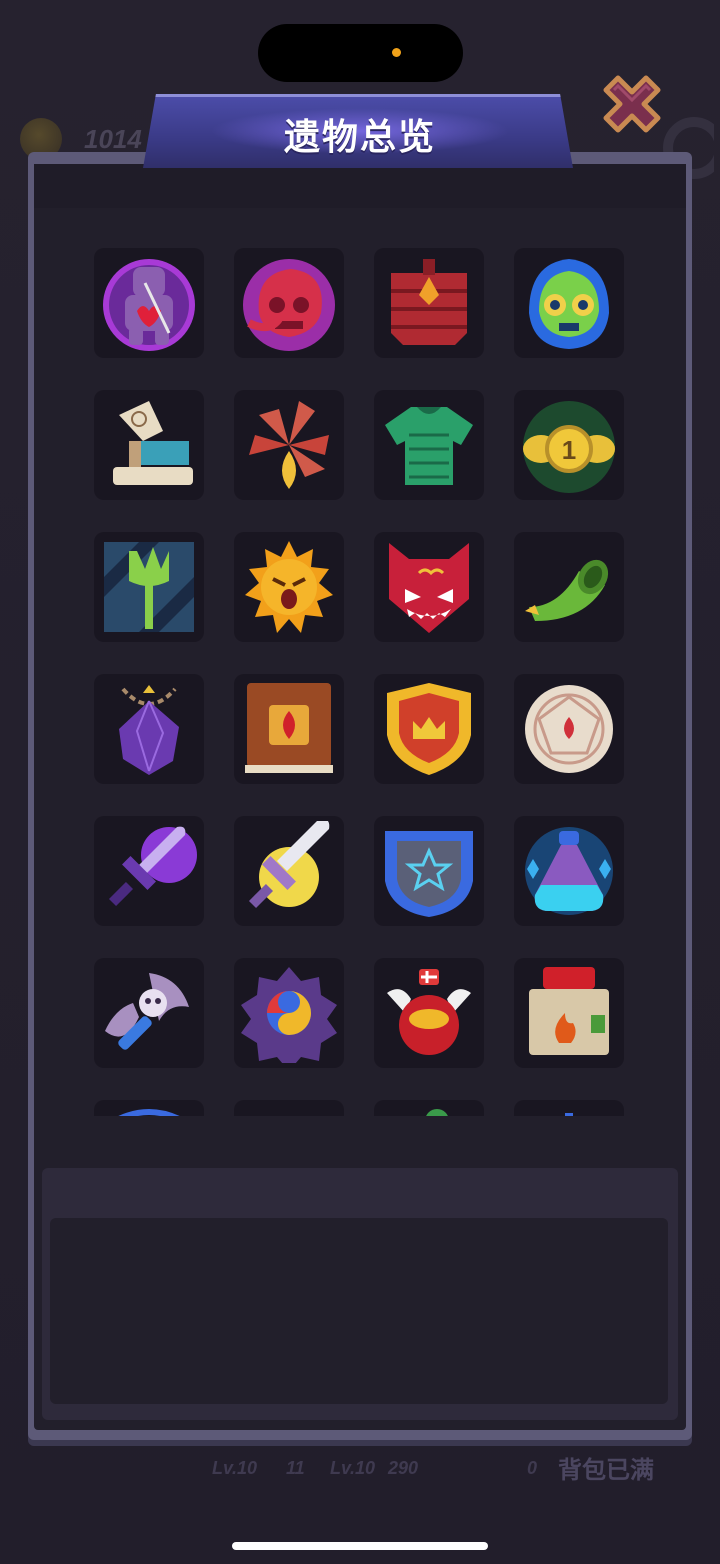 The image size is (720, 1564). What do you see at coordinates (360, 1546) in the screenshot?
I see `home-indicator` at bounding box center [360, 1546].